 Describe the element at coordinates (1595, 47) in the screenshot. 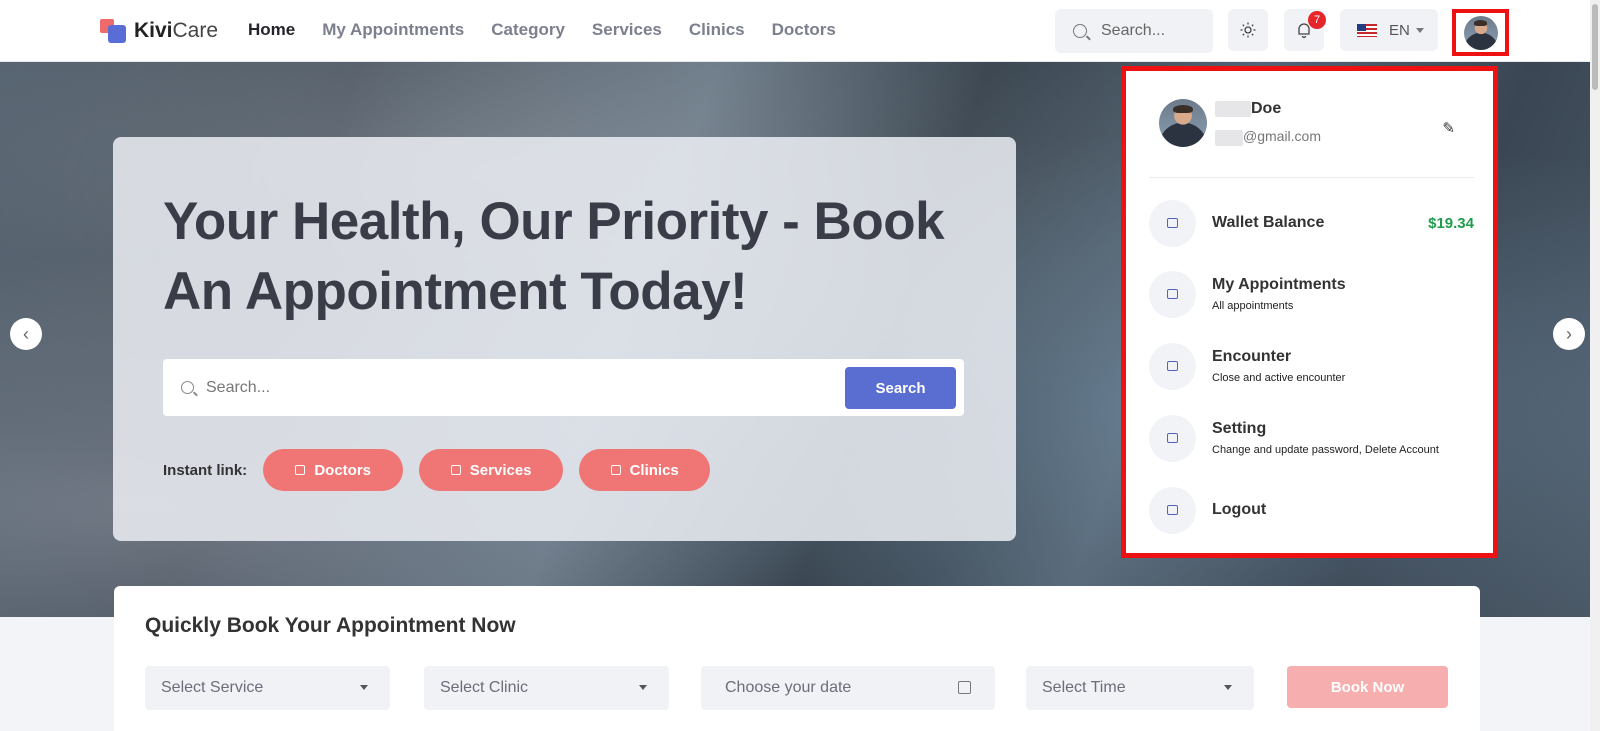

I see `scrollbar-thumb` at that location.